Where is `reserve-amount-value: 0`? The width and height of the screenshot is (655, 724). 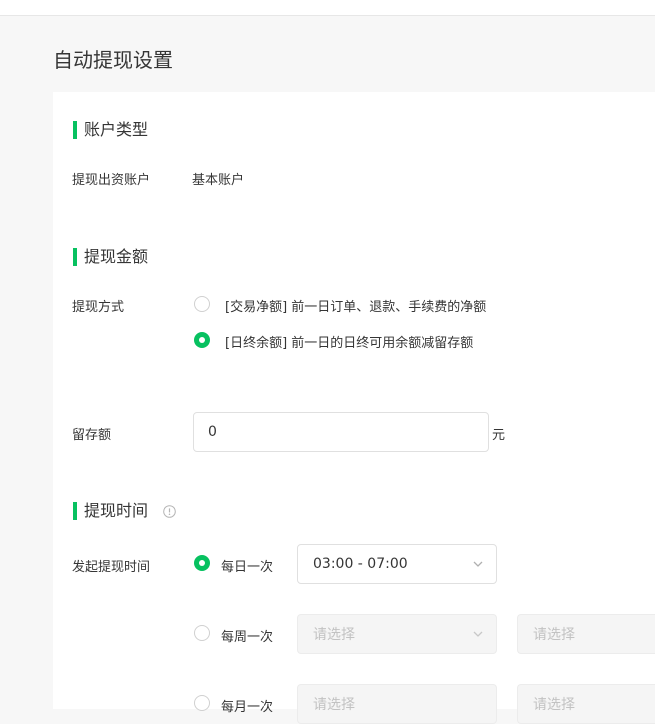 reserve-amount-value: 0 is located at coordinates (212, 432).